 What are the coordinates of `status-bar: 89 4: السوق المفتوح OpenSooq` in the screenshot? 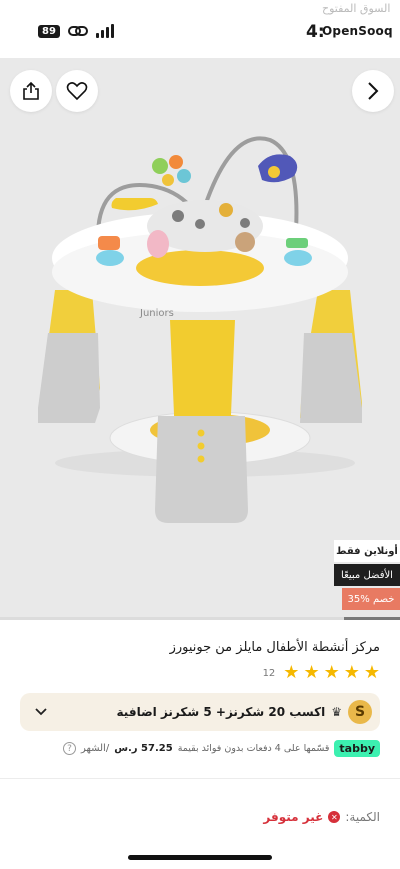 It's located at (200, 29).